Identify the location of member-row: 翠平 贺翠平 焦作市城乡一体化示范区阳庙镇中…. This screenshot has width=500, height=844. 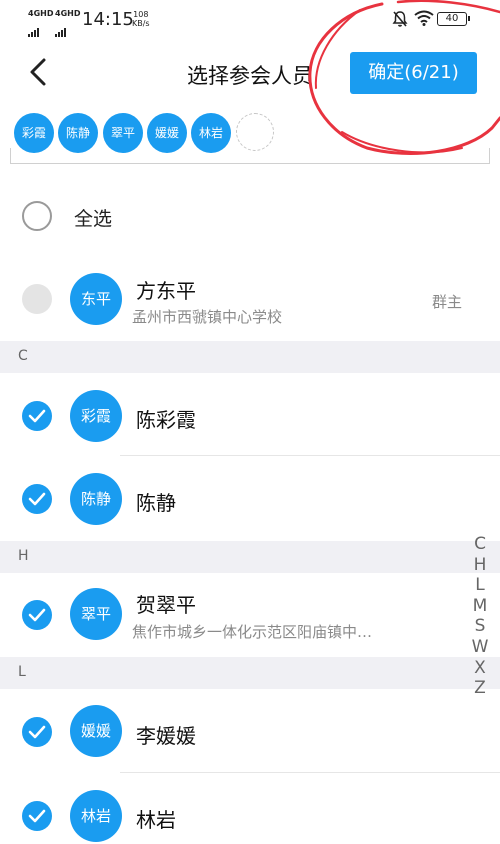
(250, 614).